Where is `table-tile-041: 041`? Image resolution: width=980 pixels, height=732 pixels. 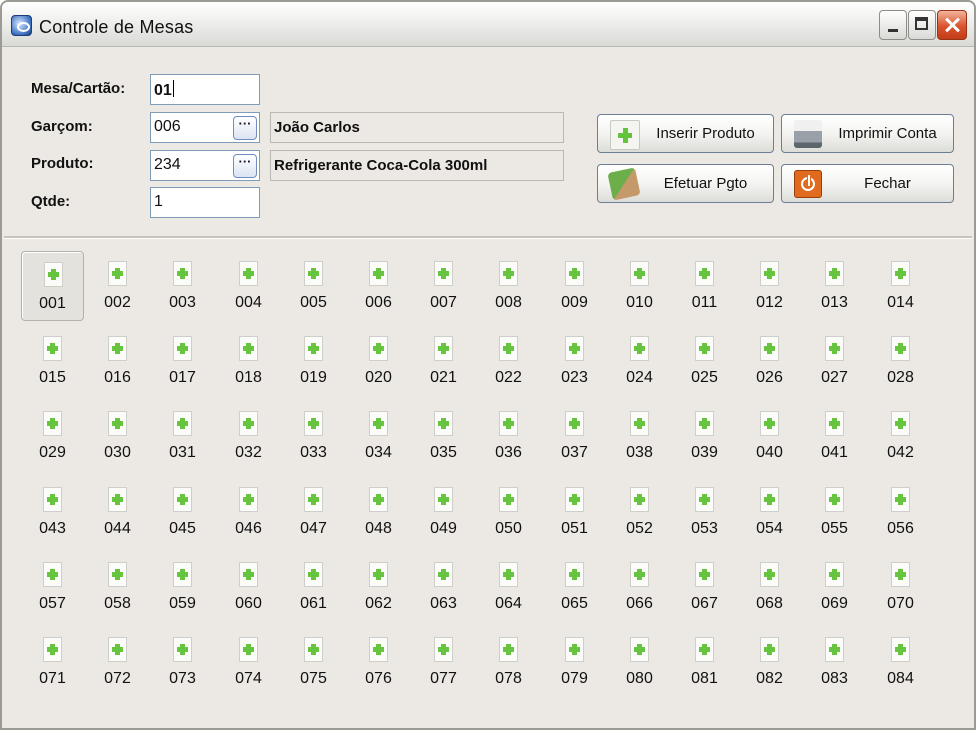 table-tile-041: 041 is located at coordinates (834, 436).